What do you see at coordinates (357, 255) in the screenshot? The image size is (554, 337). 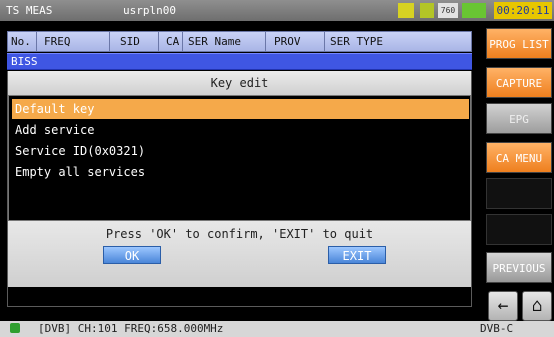 I see `exit-button: EXIT` at bounding box center [357, 255].